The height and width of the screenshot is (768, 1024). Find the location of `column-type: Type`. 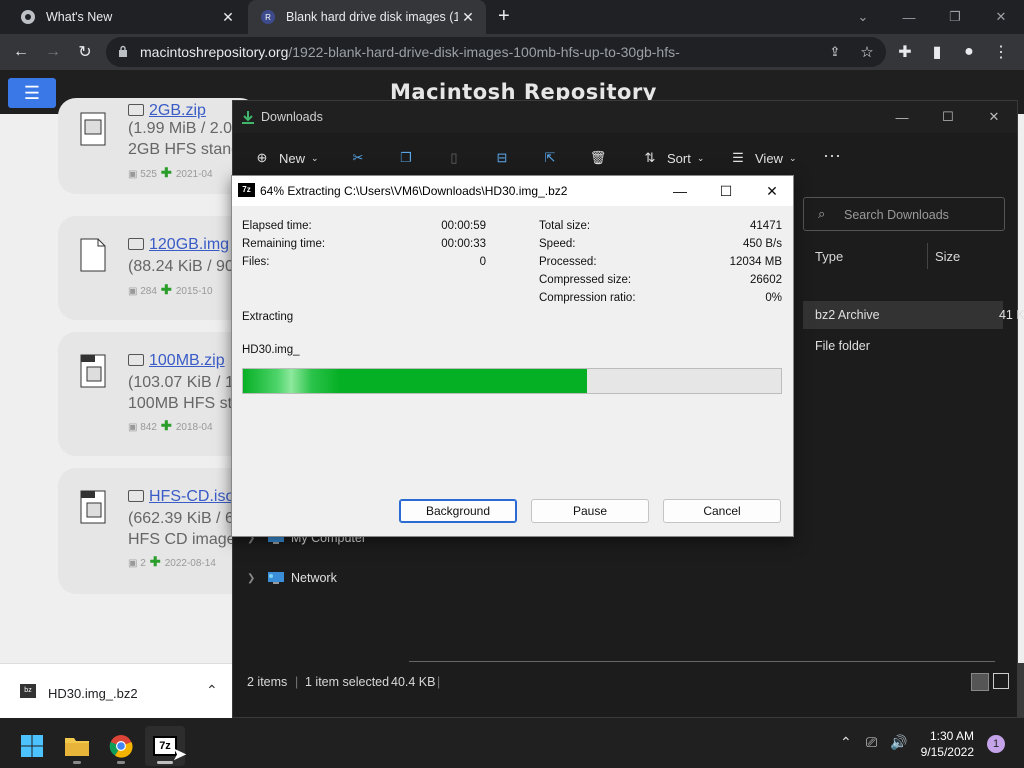

column-type: Type is located at coordinates (829, 256).